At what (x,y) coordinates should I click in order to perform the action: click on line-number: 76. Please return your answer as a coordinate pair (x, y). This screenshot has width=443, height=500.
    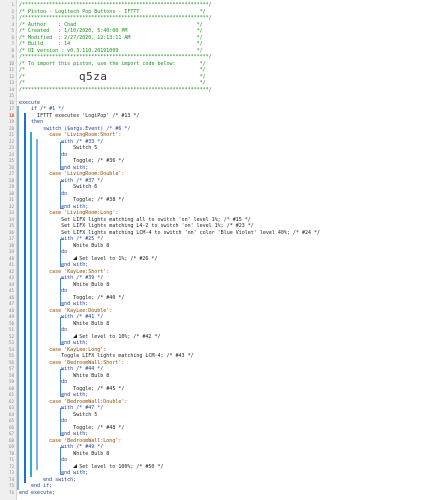
    Looking at the image, I should click on (11, 492).